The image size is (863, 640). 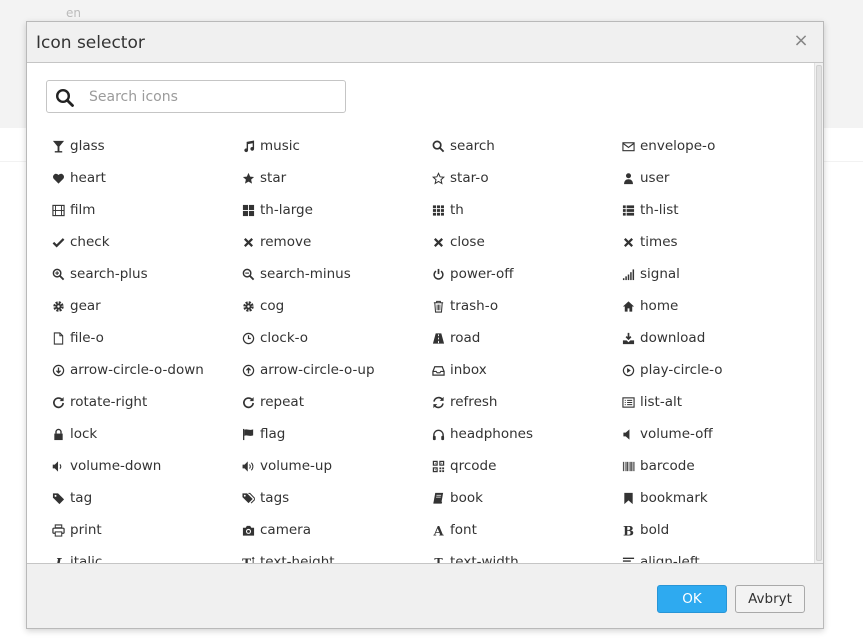 I want to click on icon-option-th-large: th-large, so click(x=336, y=210).